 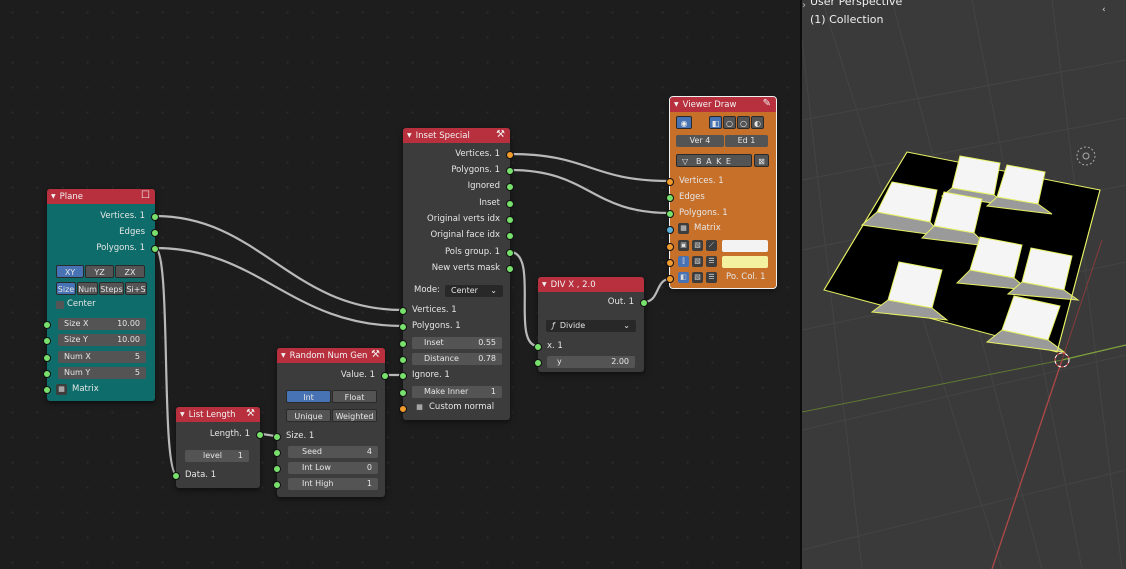 What do you see at coordinates (711, 261) in the screenshot?
I see `edge-width-icon: ☰` at bounding box center [711, 261].